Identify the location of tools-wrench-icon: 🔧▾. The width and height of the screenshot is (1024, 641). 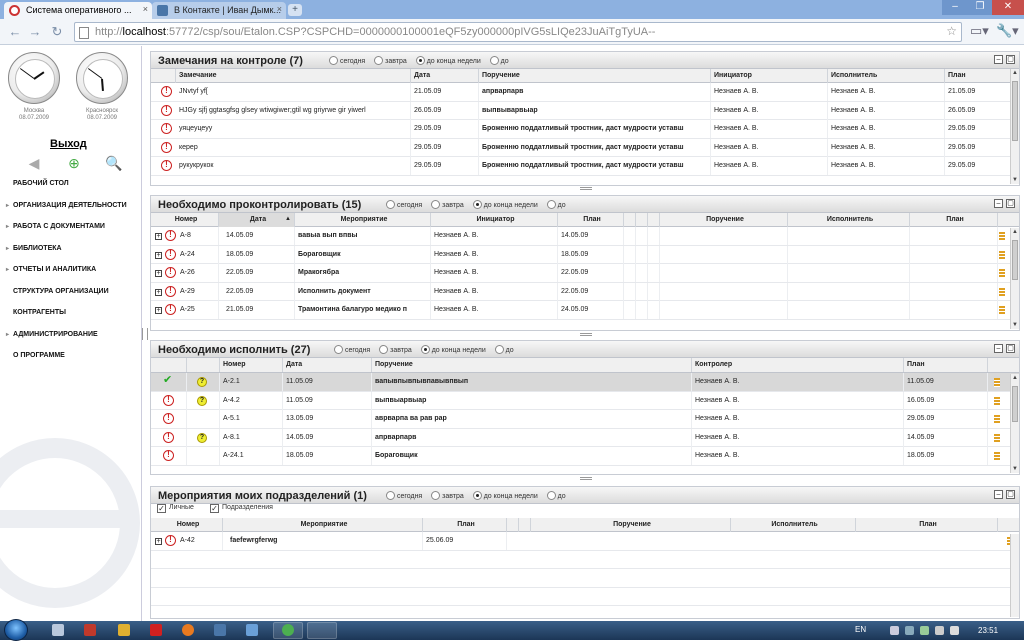
(1007, 31).